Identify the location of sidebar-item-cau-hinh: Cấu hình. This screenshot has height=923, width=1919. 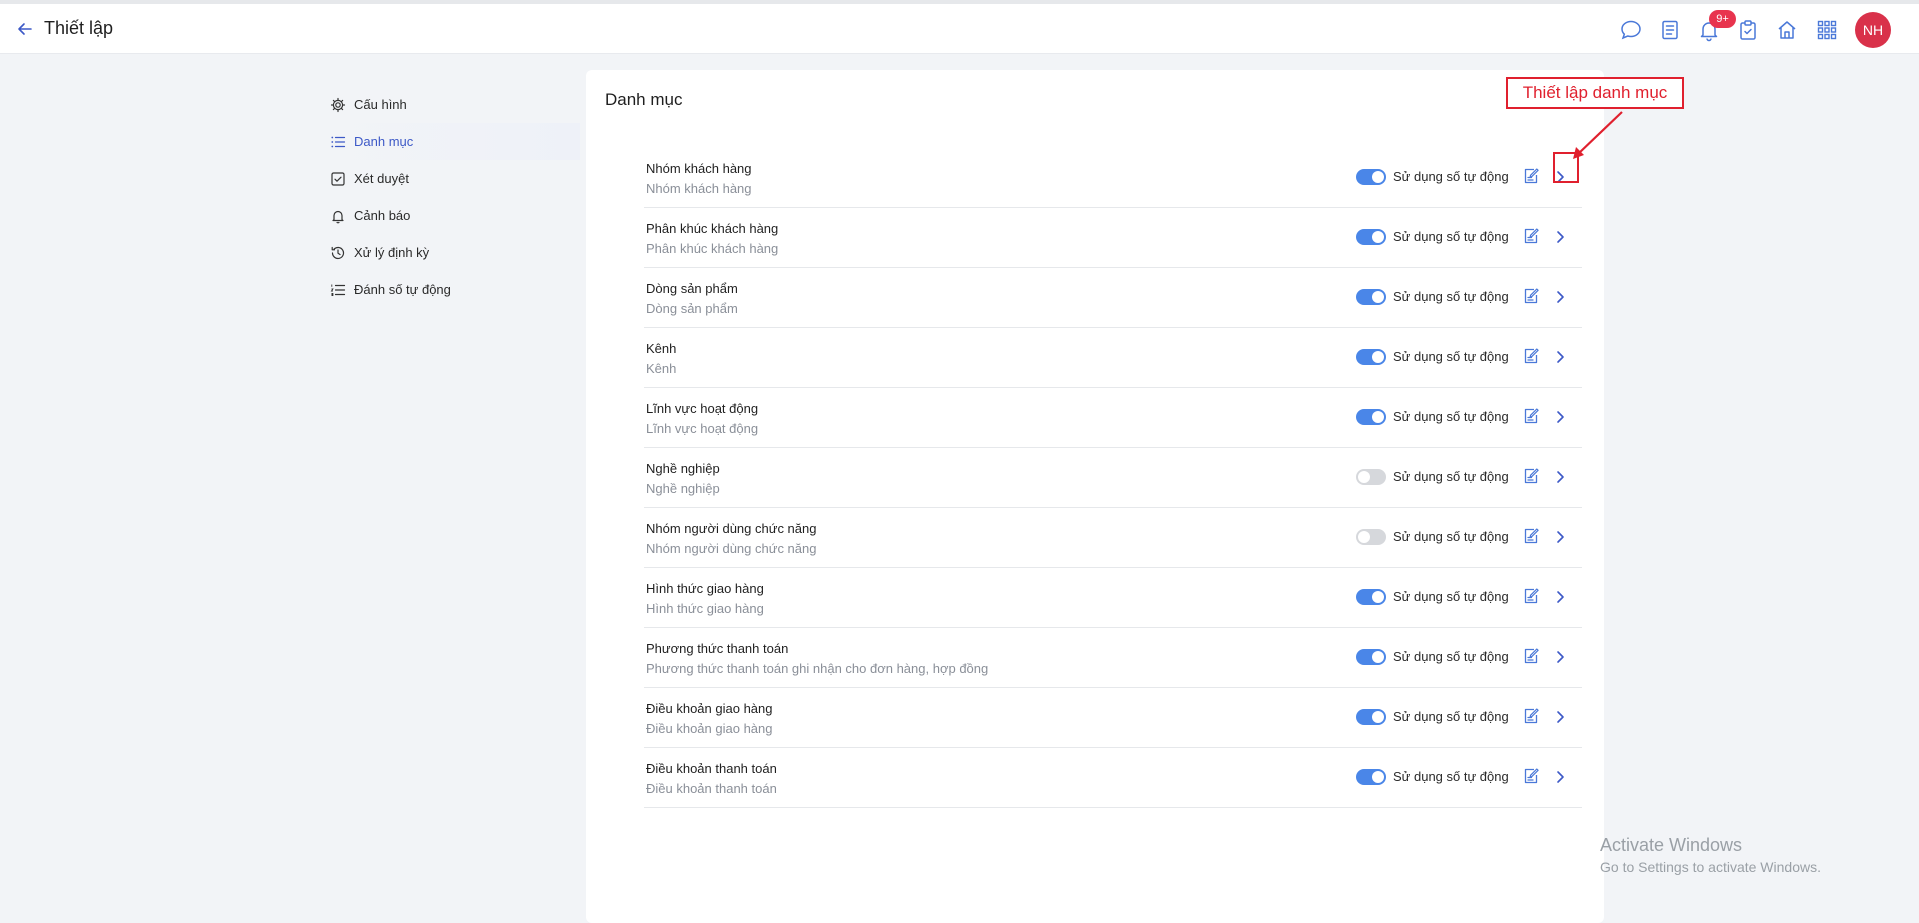
(450, 104).